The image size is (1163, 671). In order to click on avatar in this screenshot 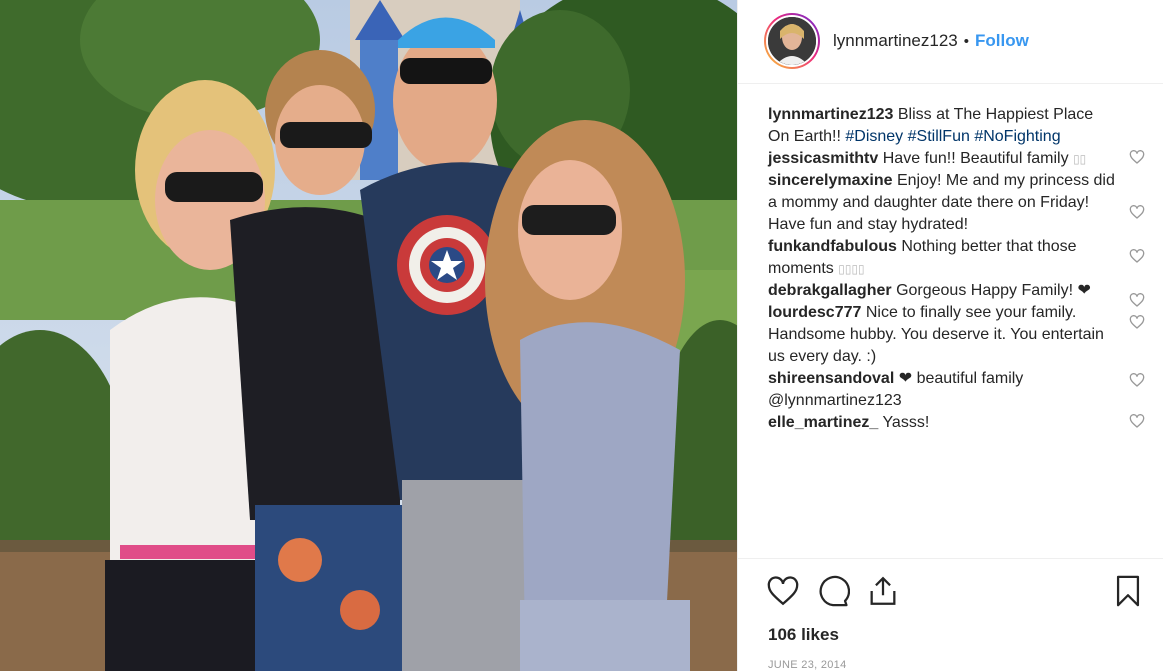, I will do `click(792, 41)`.